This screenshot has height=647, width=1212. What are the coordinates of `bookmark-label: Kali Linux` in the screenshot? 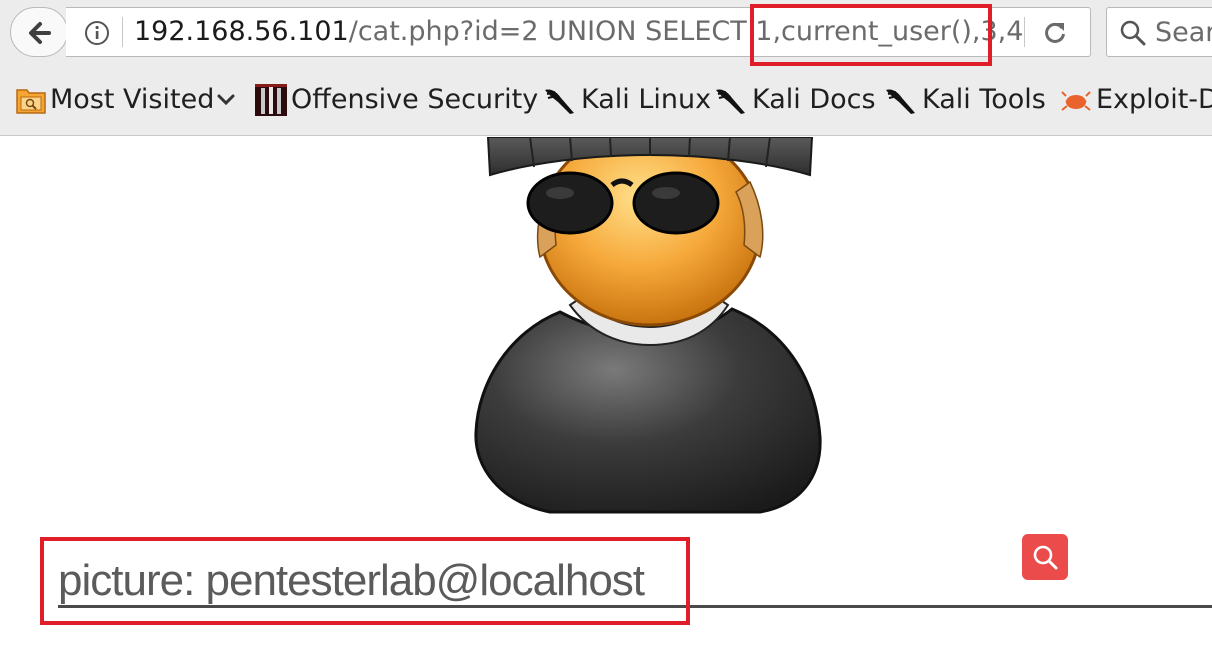 It's located at (646, 99).